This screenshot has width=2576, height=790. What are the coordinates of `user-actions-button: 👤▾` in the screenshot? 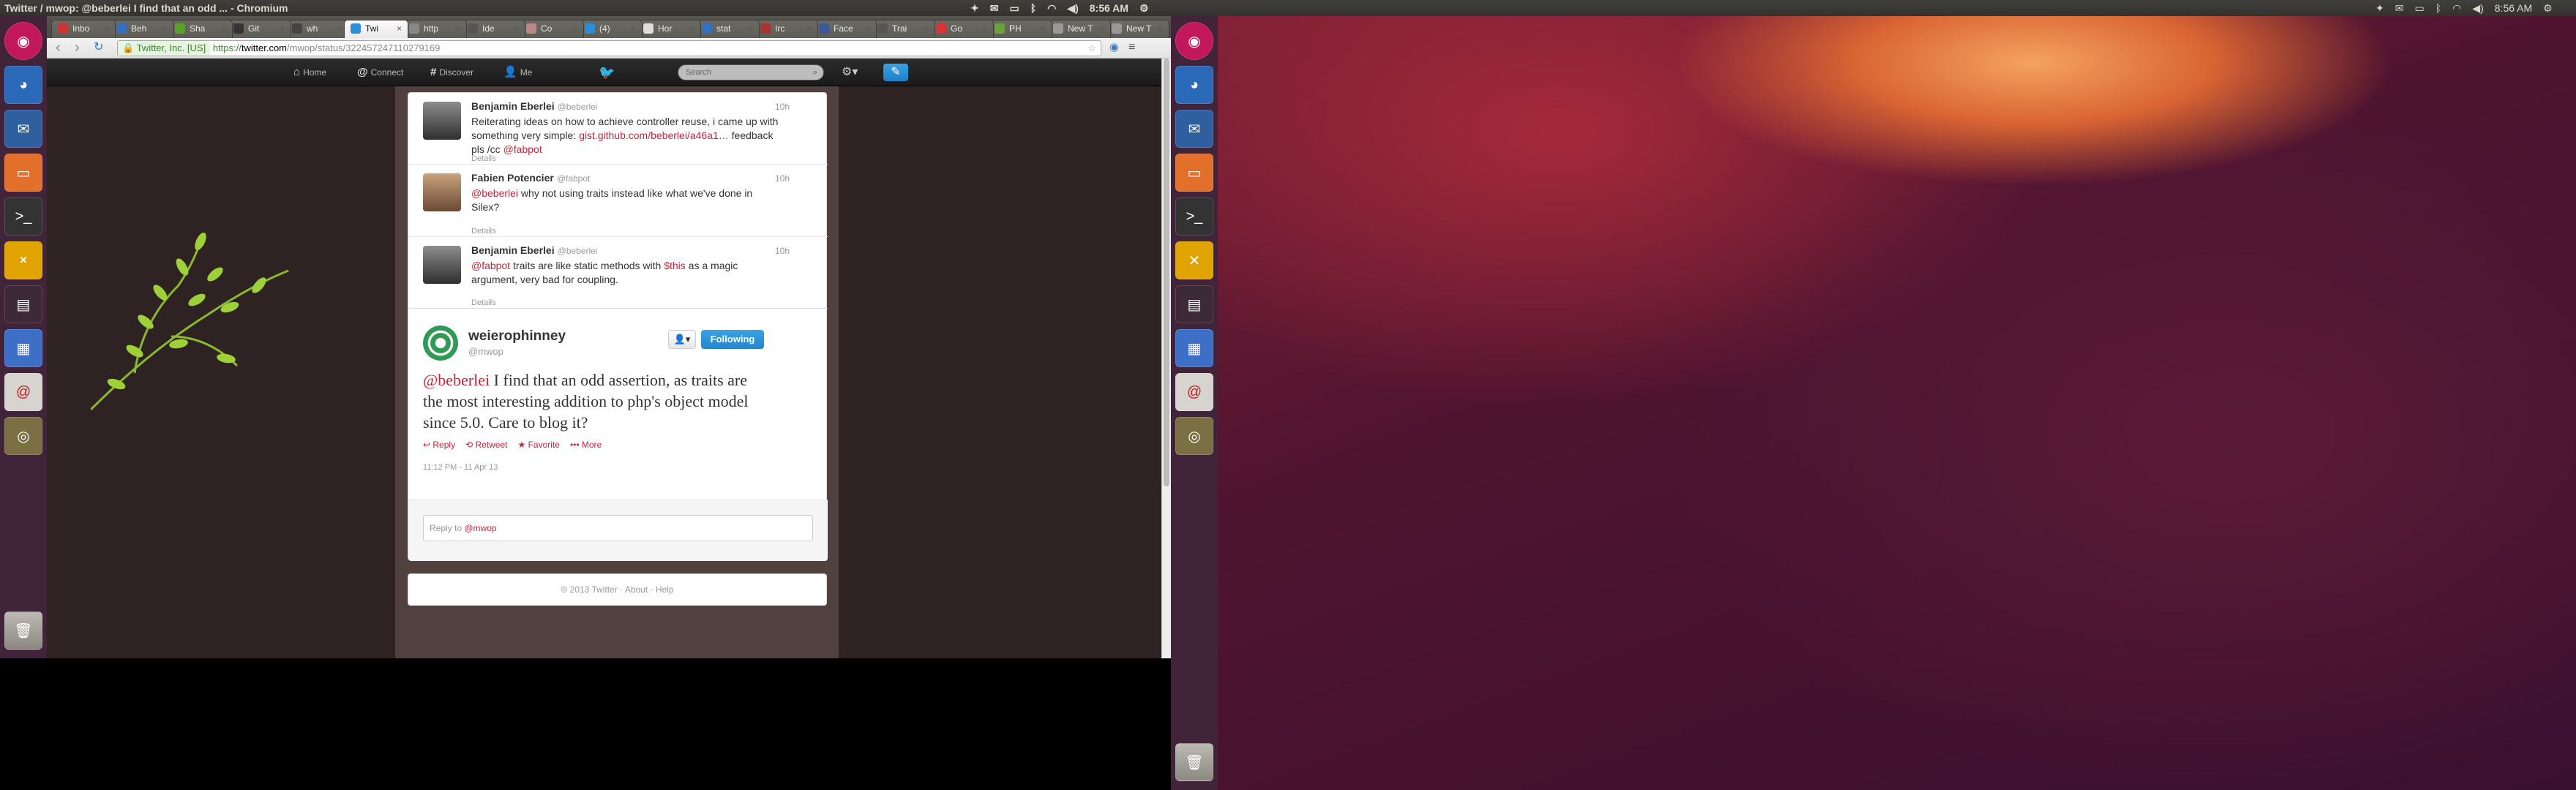 It's located at (682, 339).